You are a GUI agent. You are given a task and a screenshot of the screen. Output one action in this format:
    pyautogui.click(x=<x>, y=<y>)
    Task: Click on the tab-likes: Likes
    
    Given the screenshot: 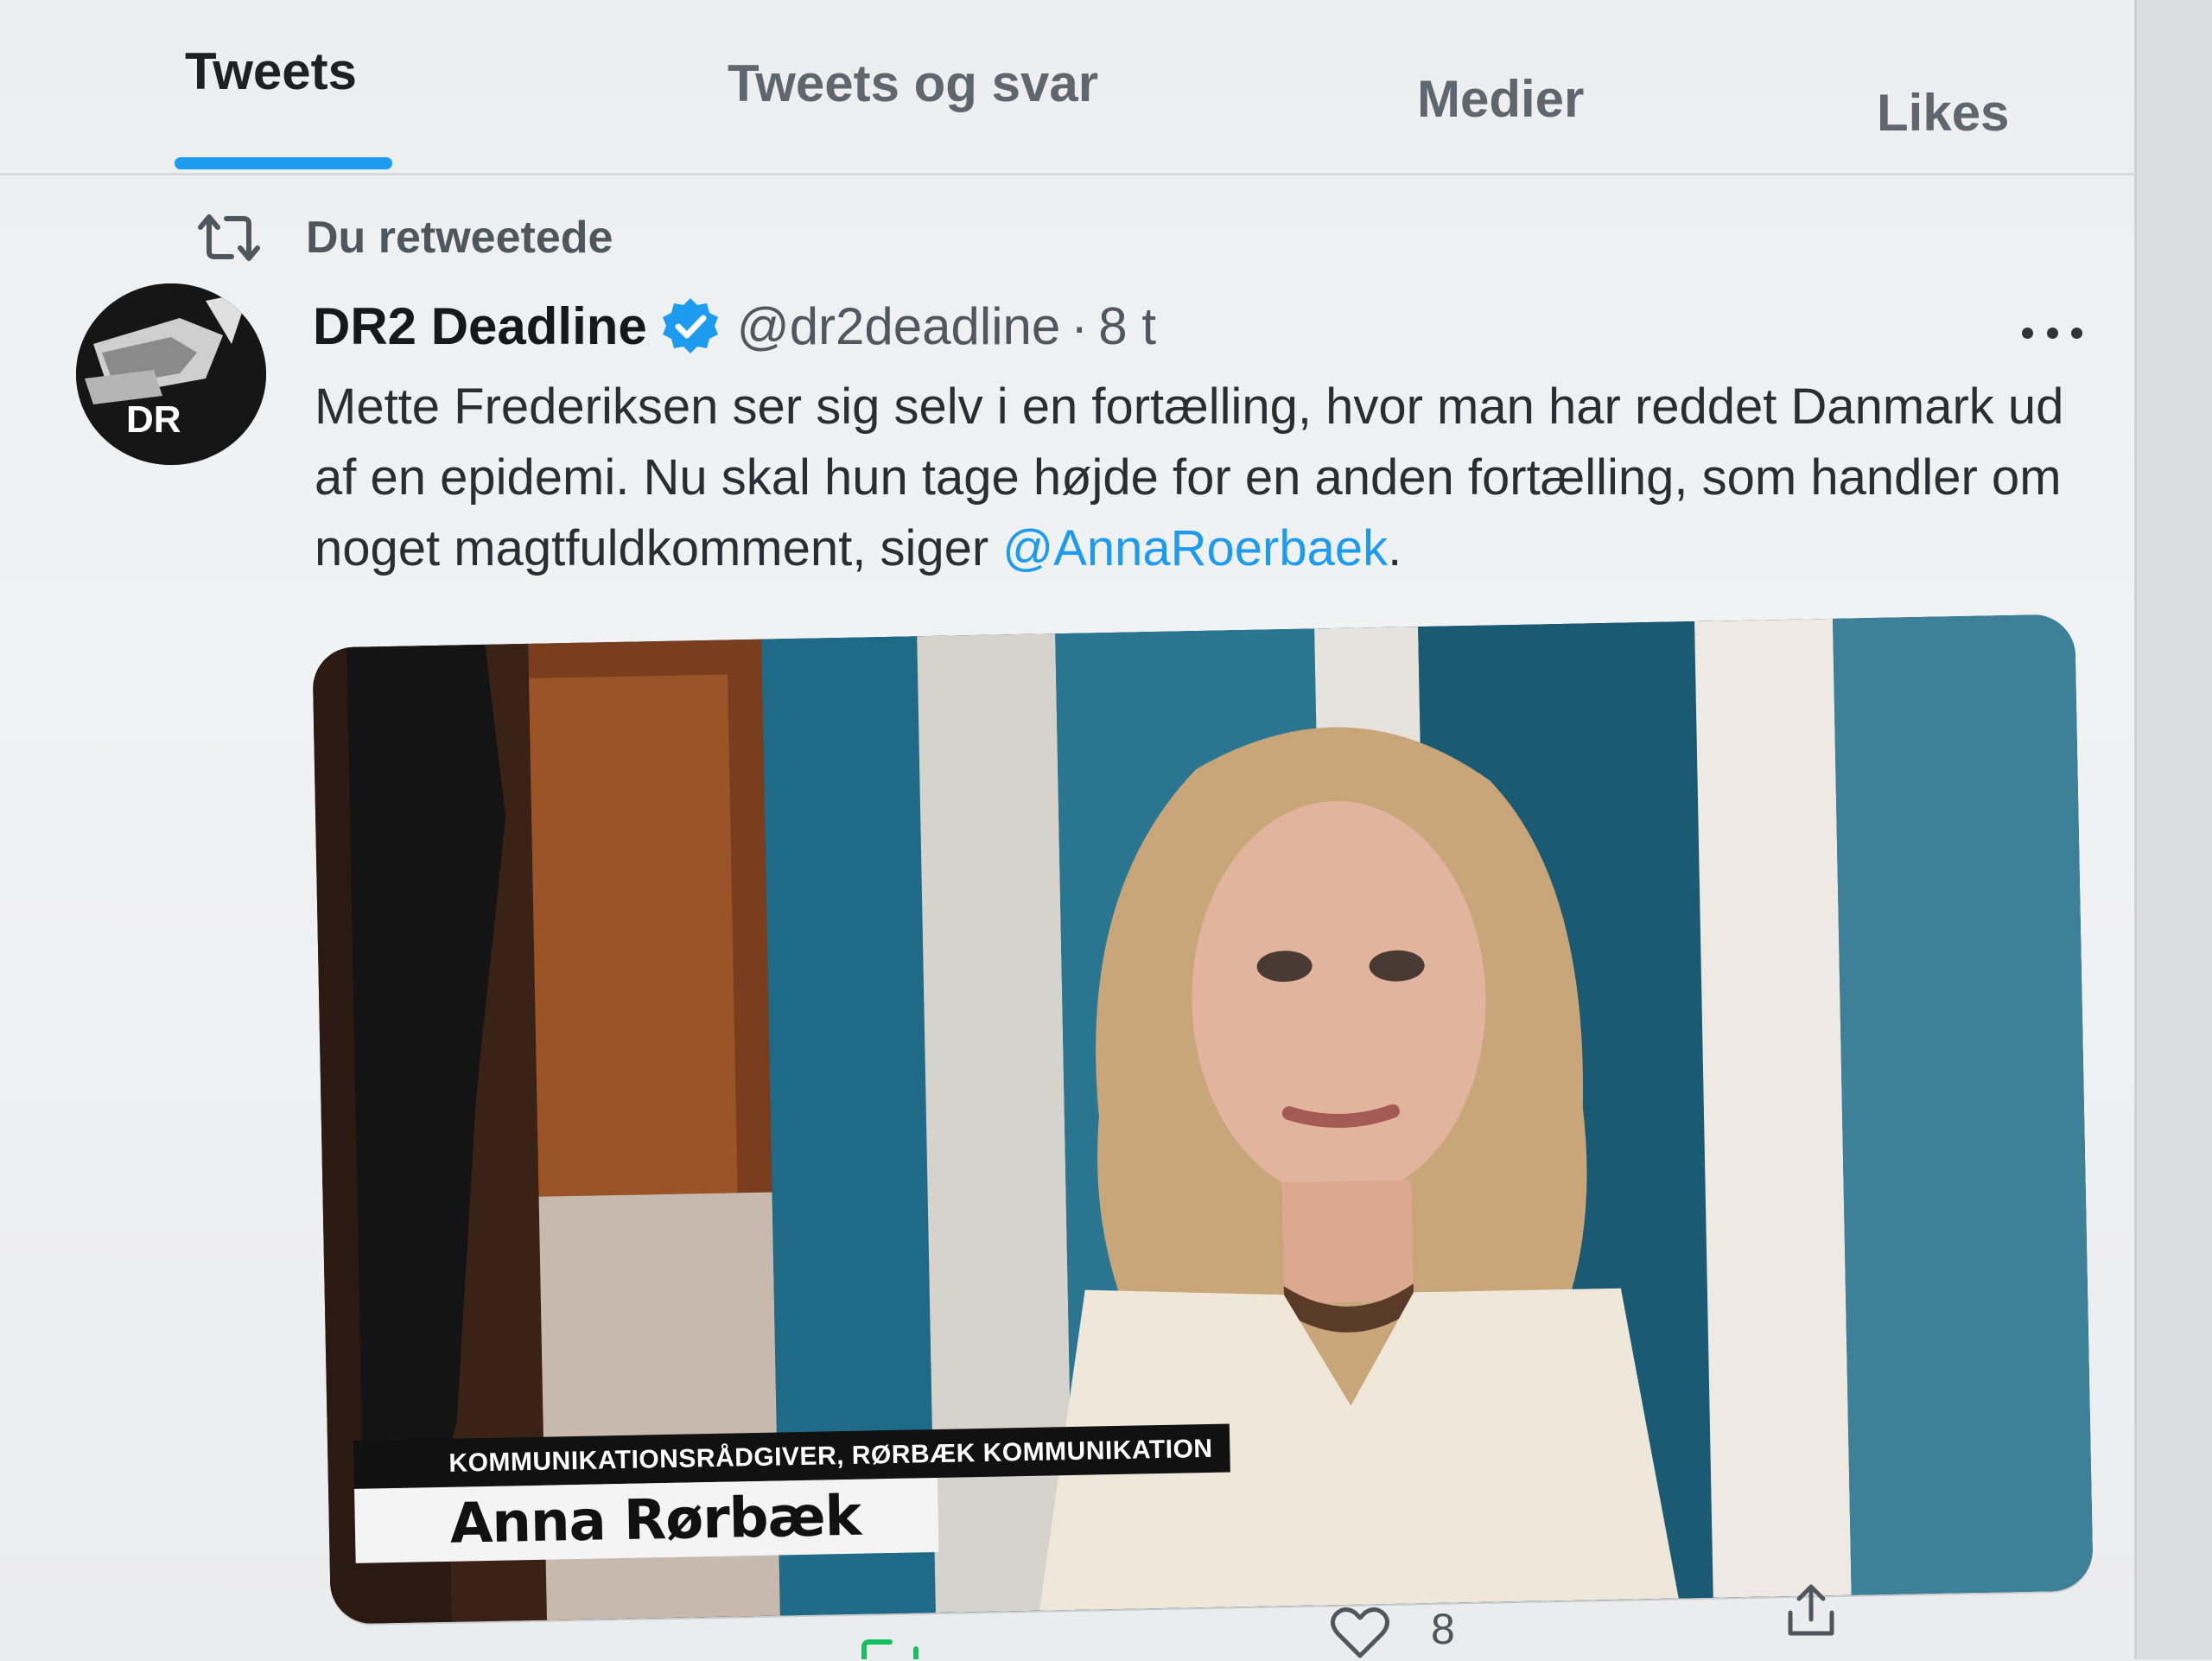 What is the action you would take?
    pyautogui.click(x=1943, y=113)
    